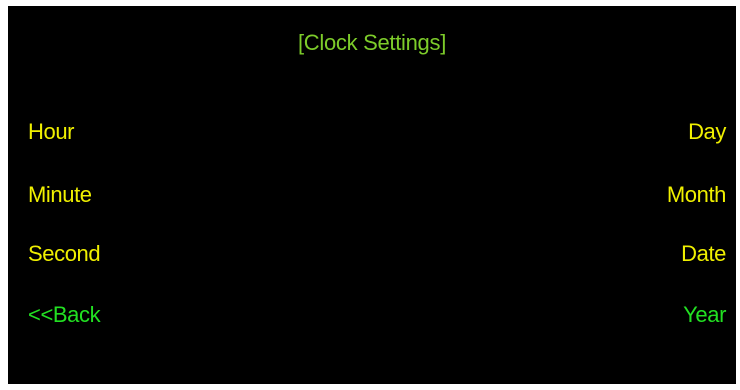 The width and height of the screenshot is (740, 390). I want to click on menu-item-year: Year, so click(704, 315).